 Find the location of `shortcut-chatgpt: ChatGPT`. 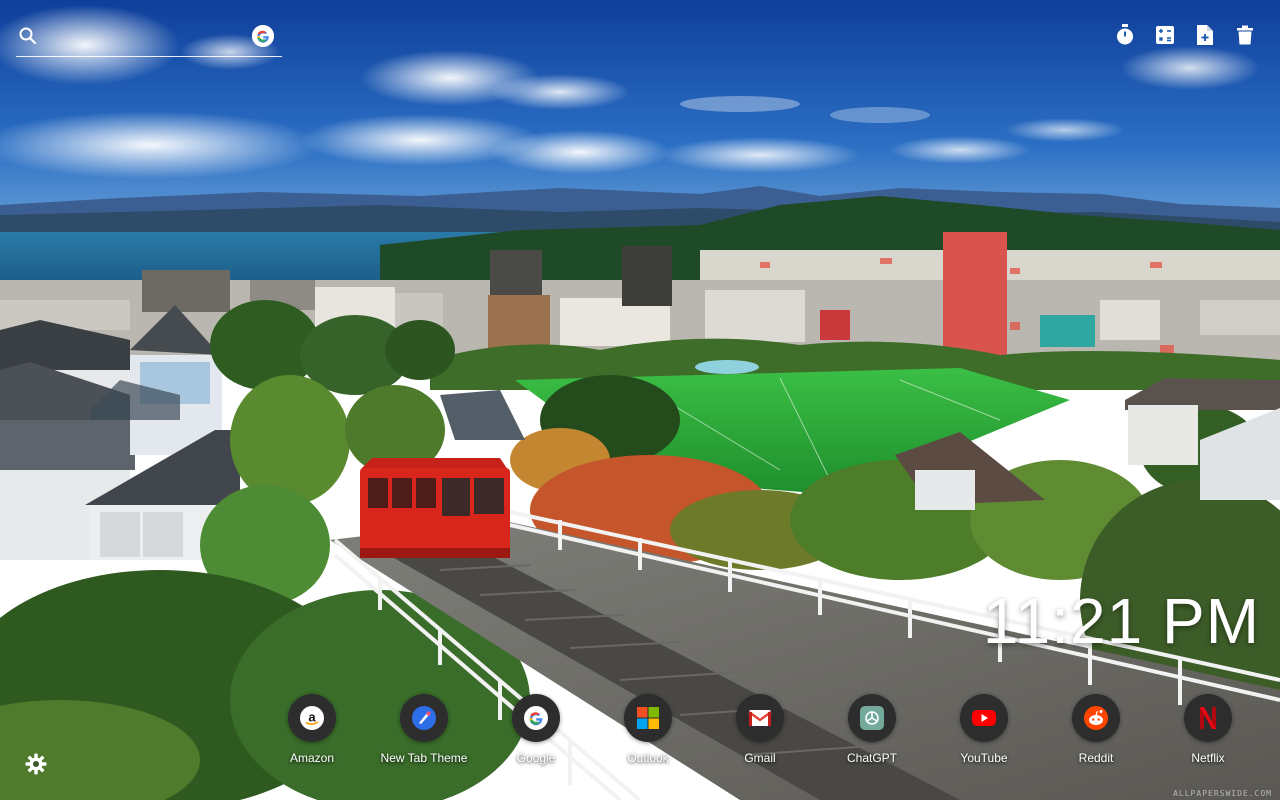

shortcut-chatgpt: ChatGPT is located at coordinates (872, 729).